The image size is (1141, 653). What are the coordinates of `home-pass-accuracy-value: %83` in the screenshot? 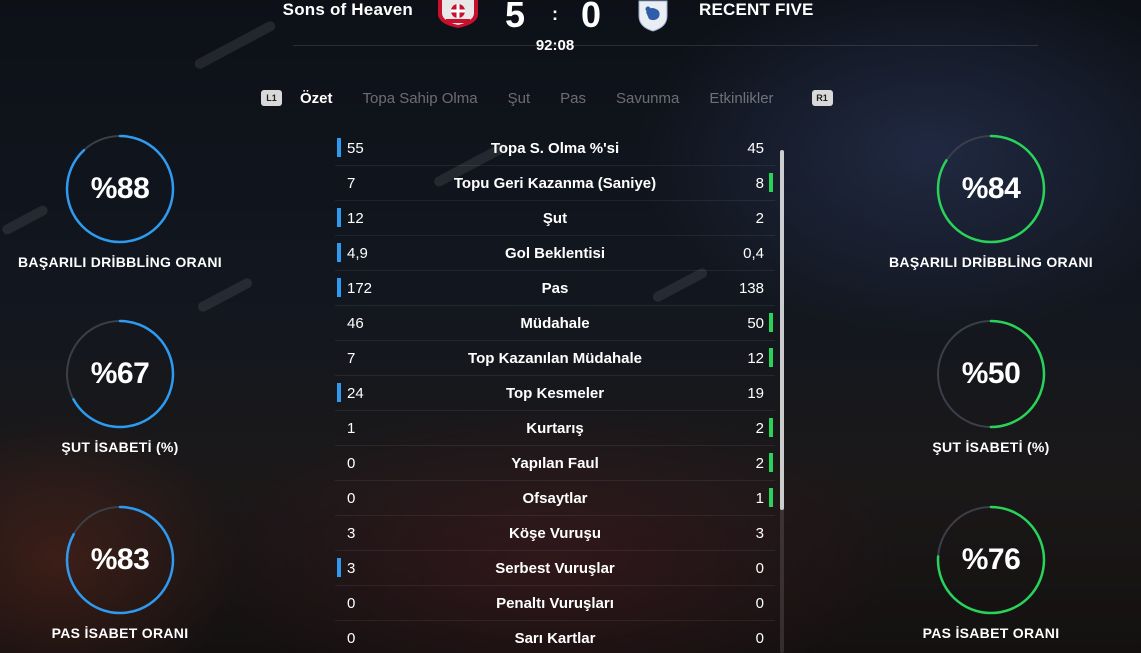 It's located at (120, 559).